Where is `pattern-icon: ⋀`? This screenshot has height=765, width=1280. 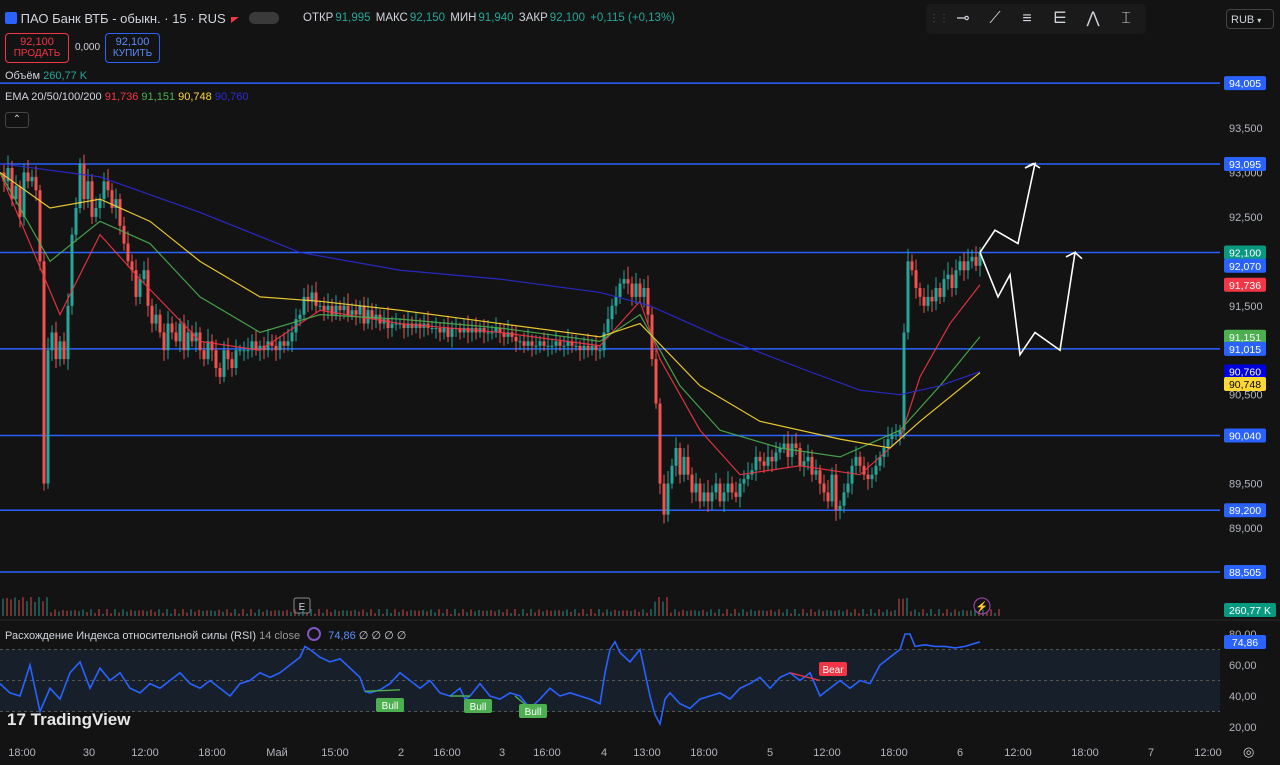
pattern-icon: ⋀ is located at coordinates (1093, 19).